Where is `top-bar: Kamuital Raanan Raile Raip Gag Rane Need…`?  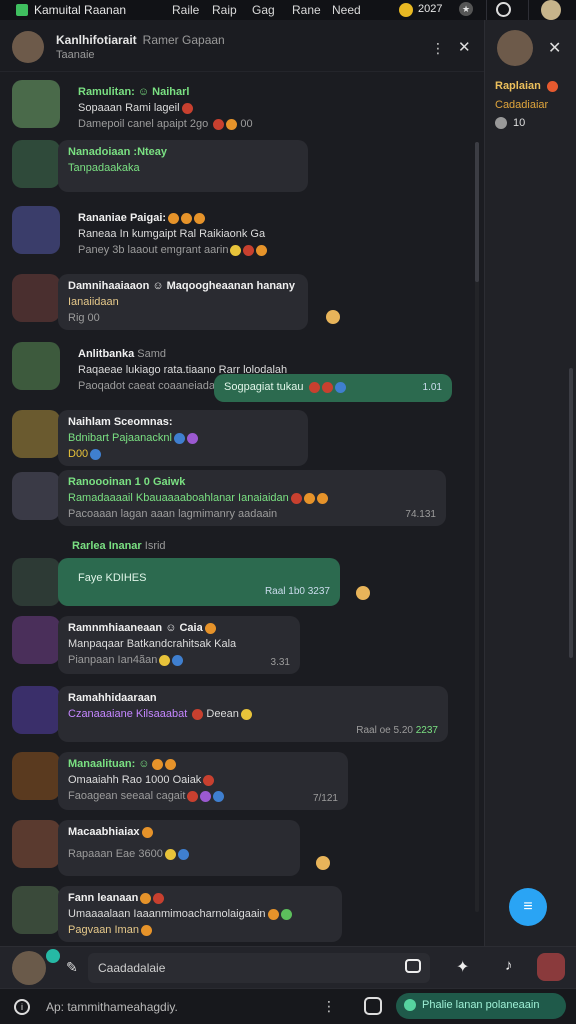
top-bar: Kamuital Raanan Raile Raip Gag Rane Need… is located at coordinates (288, 10).